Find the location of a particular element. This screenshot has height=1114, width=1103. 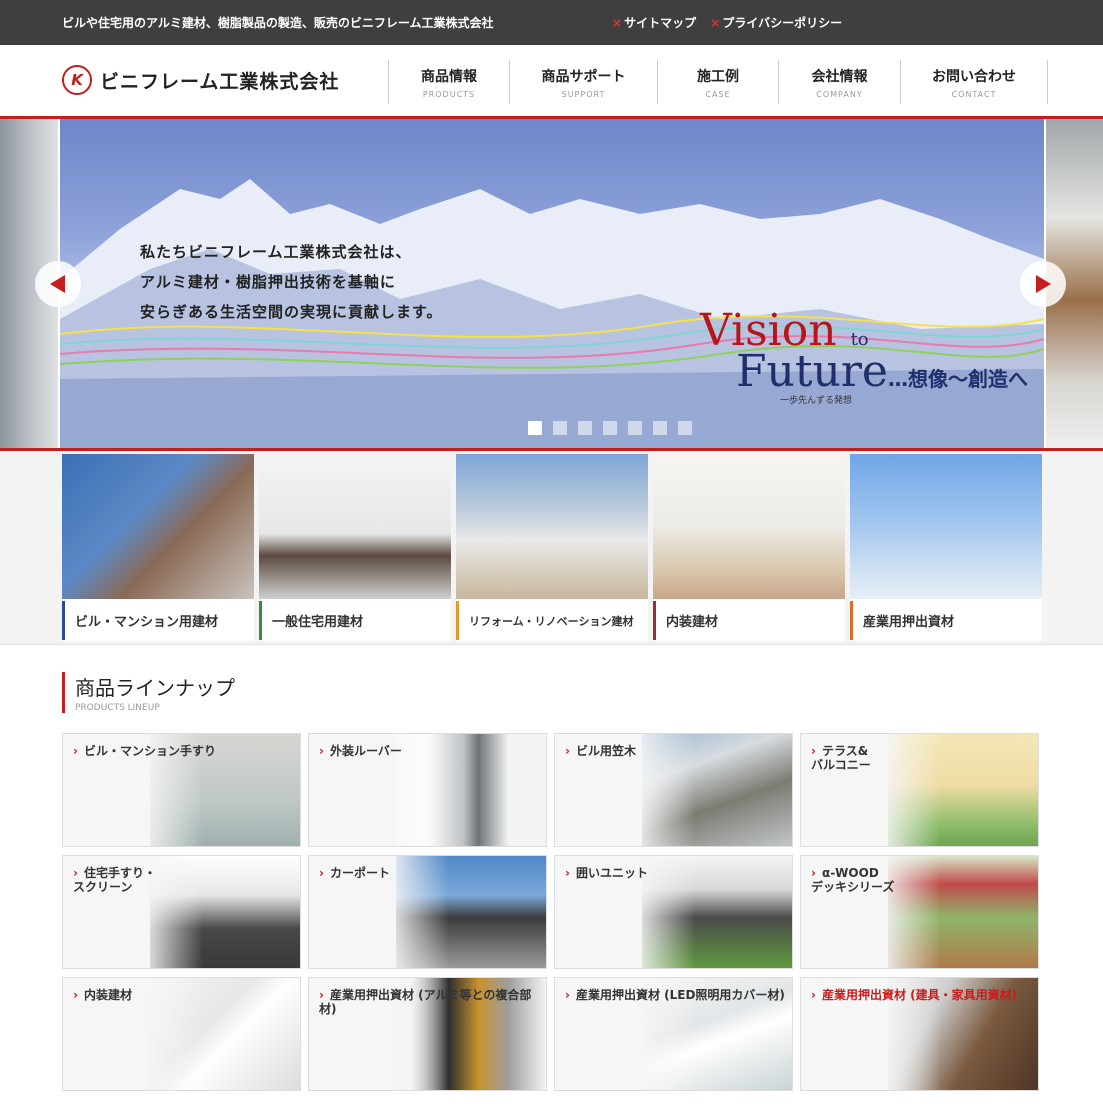

arrow-right-icon is located at coordinates (1043, 284).